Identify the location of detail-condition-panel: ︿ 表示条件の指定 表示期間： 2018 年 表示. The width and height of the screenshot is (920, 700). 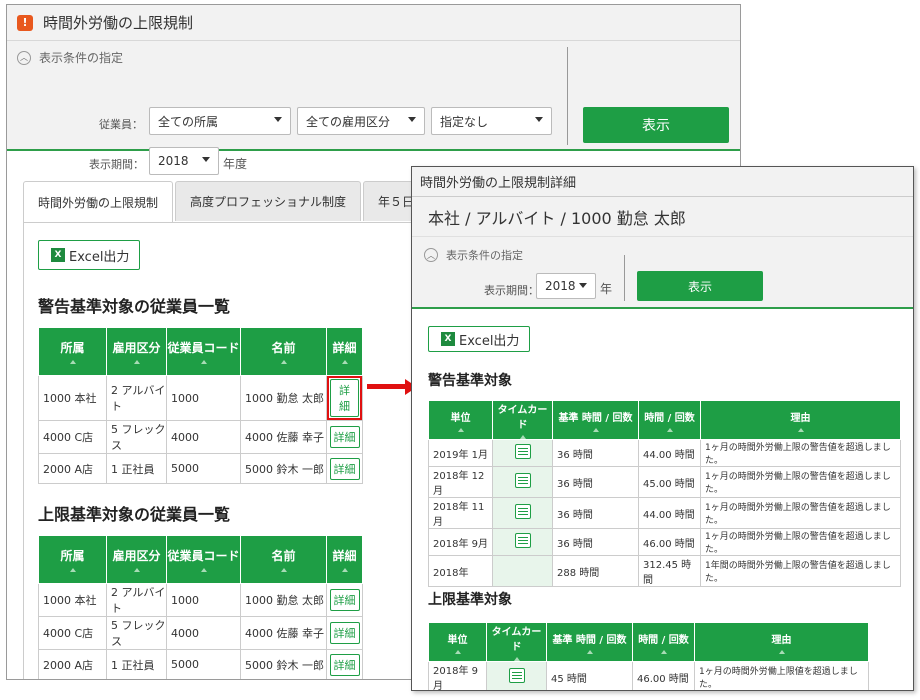
(662, 273).